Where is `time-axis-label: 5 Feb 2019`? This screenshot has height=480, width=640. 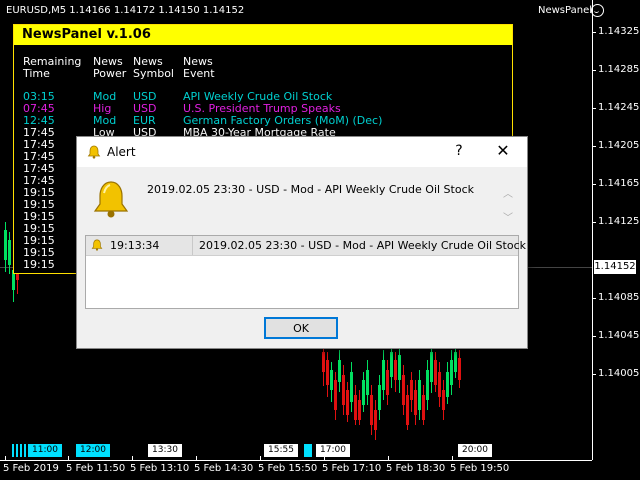
time-axis-label: 5 Feb 2019 is located at coordinates (31, 468).